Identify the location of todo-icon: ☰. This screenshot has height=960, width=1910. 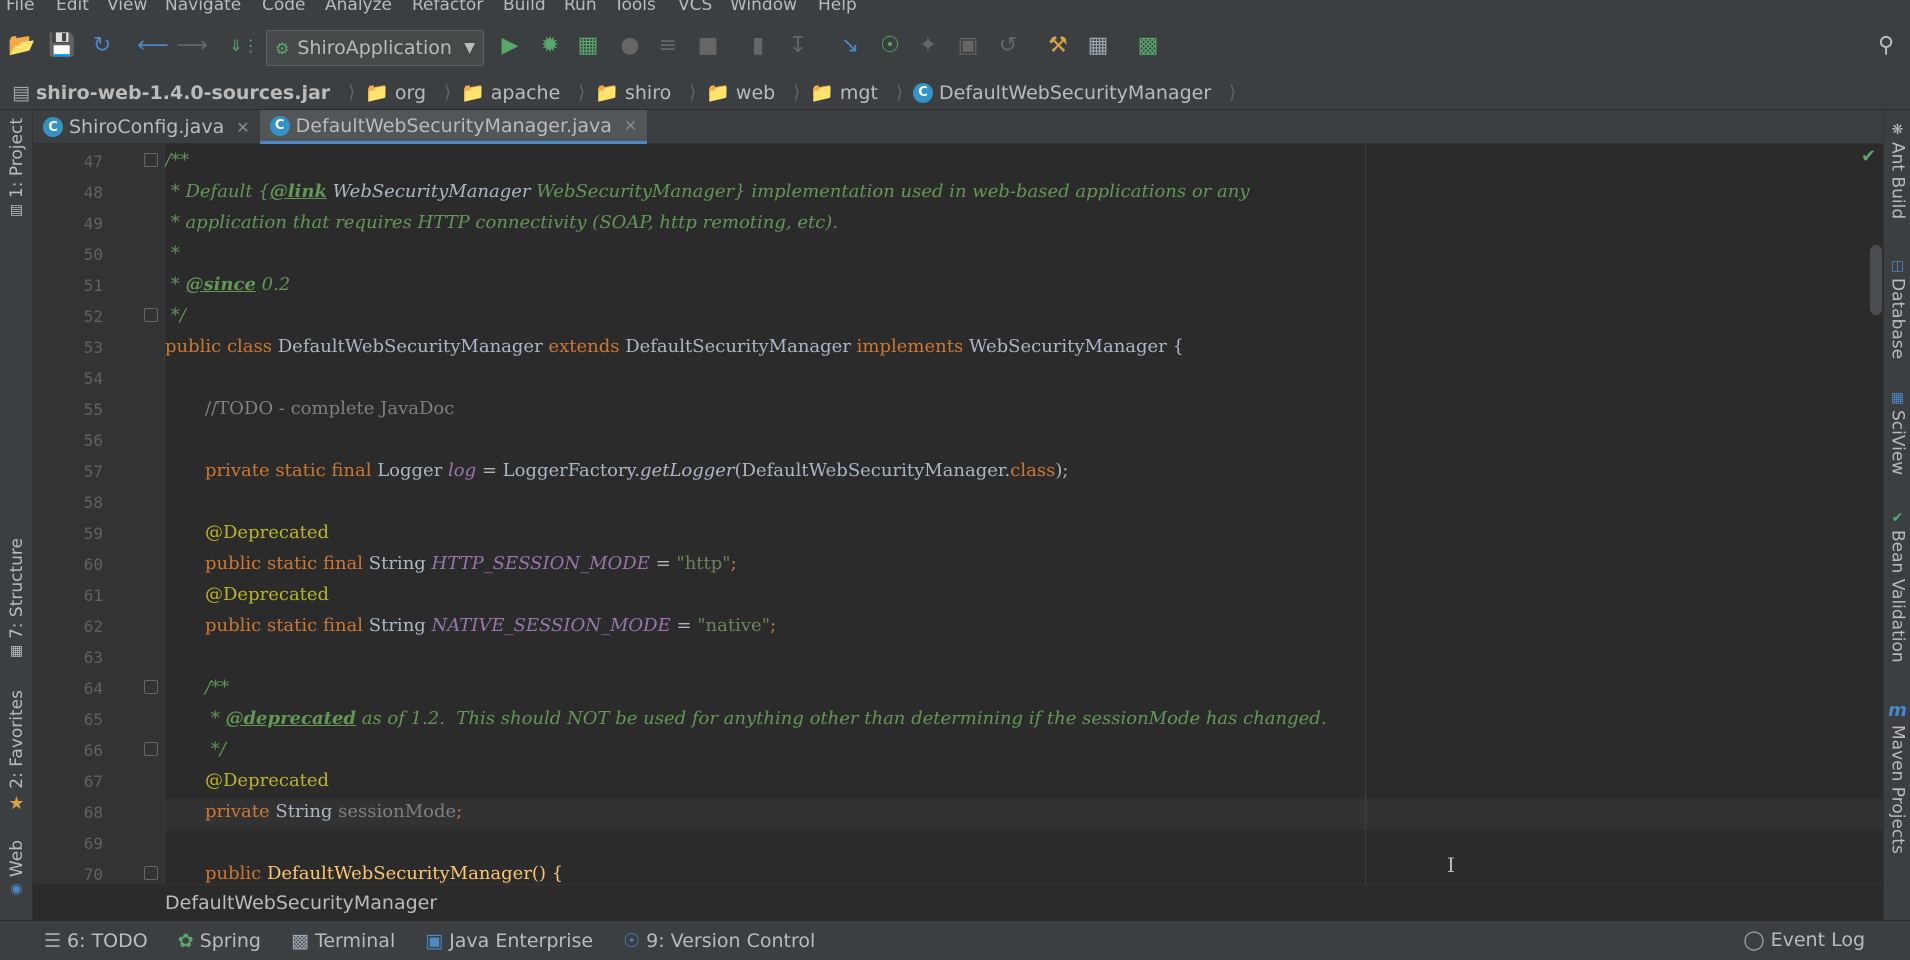
(53, 940).